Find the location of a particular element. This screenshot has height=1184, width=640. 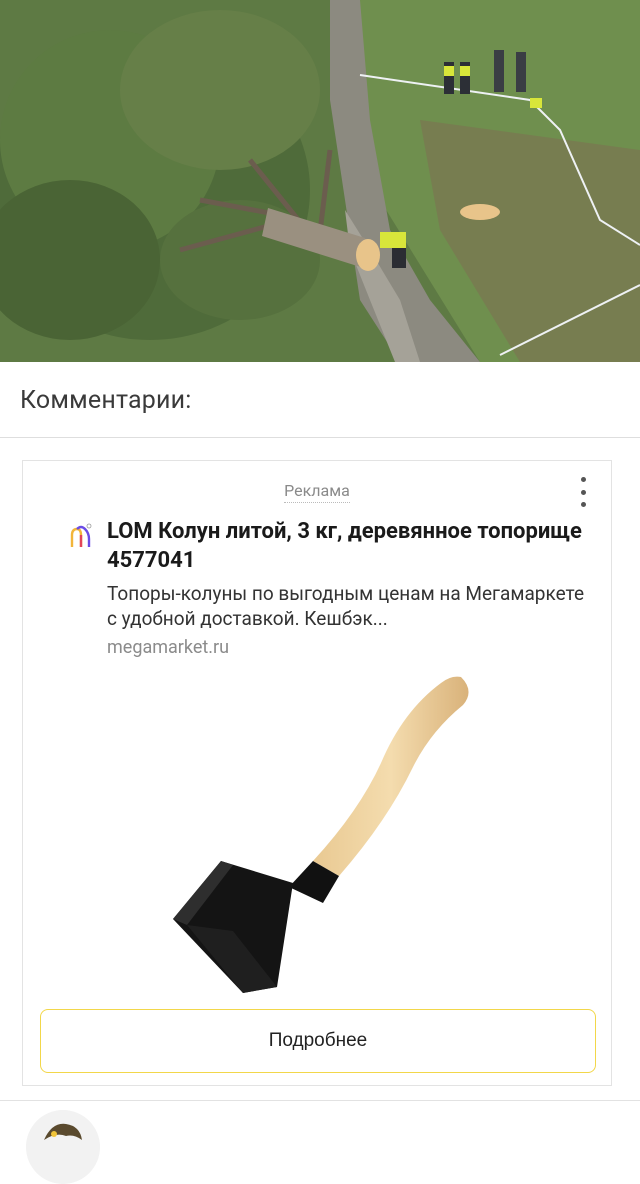

avatar-image-icon is located at coordinates (63, 1147).